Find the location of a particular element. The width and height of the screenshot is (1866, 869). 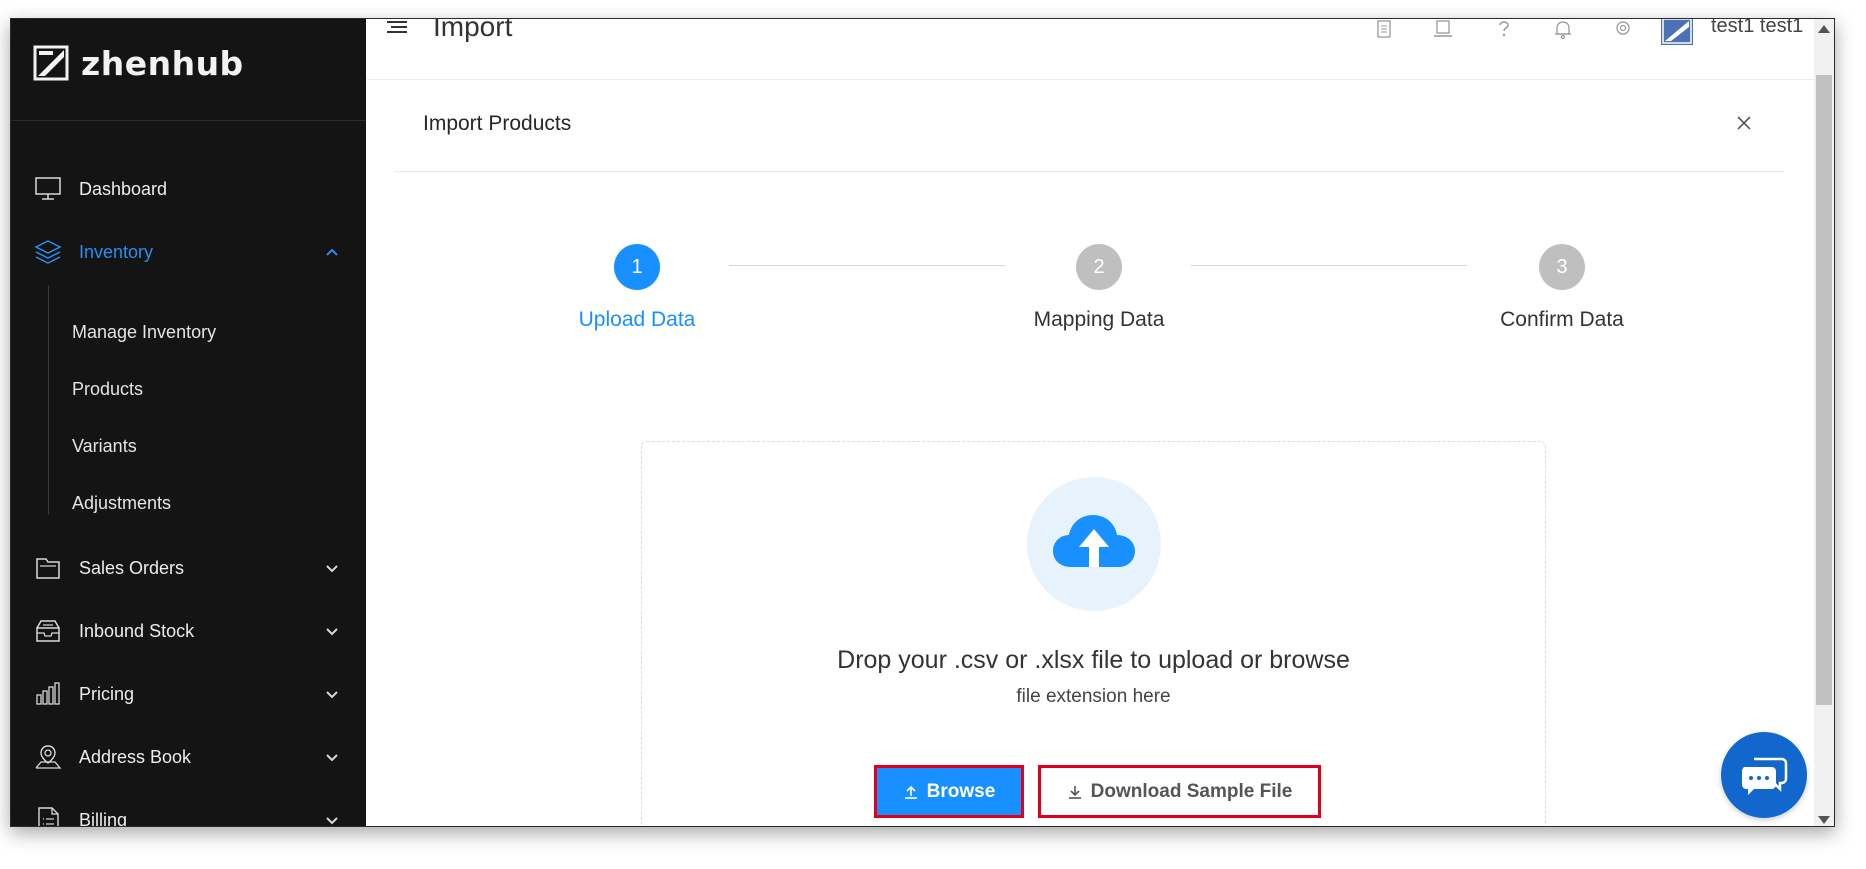

step-1-label: Upload Data is located at coordinates (637, 319).